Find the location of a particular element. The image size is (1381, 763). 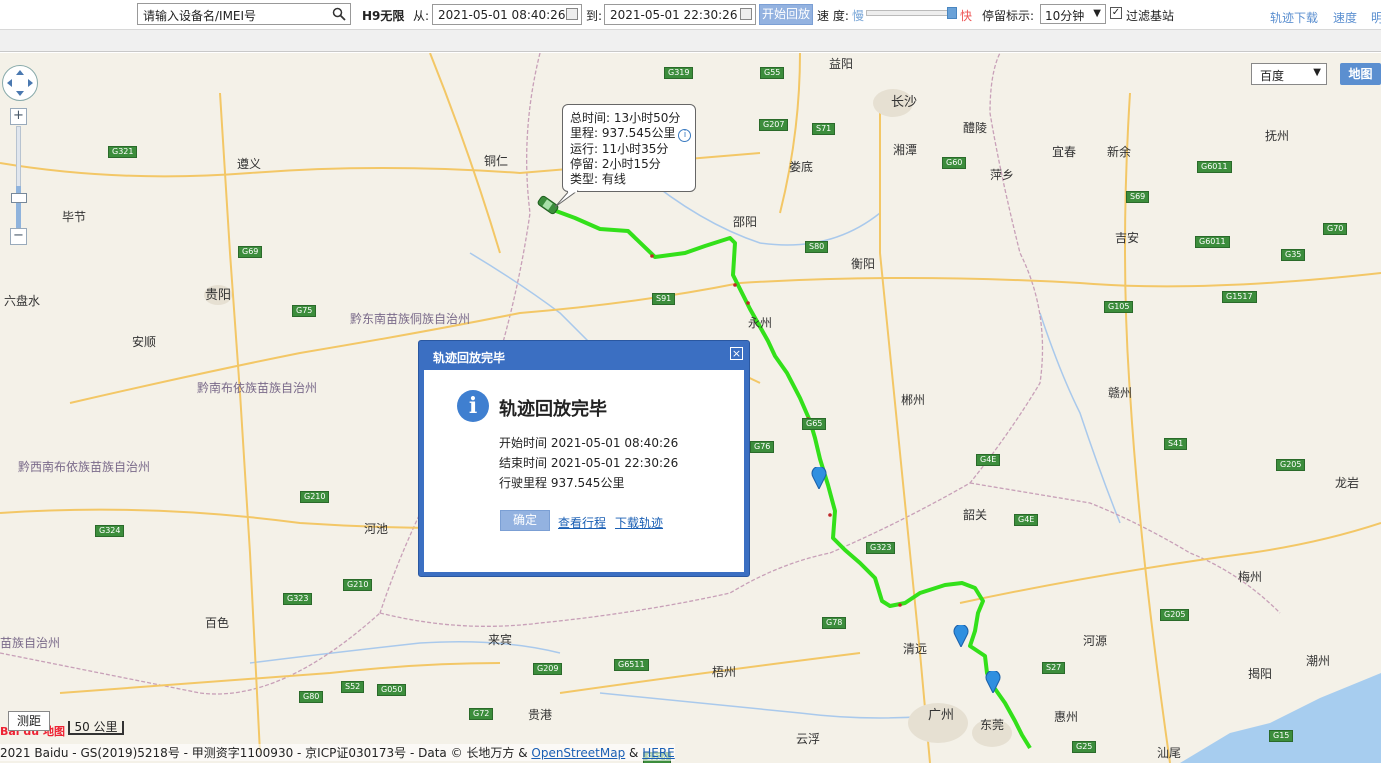

city-label: 邵阳 is located at coordinates (745, 222).